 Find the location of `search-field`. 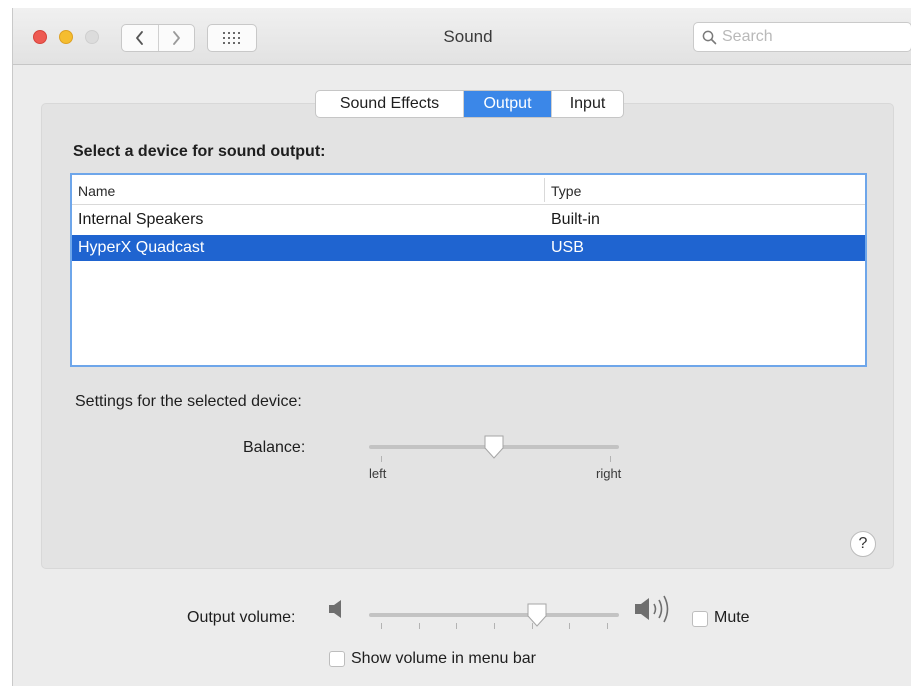

search-field is located at coordinates (802, 37).